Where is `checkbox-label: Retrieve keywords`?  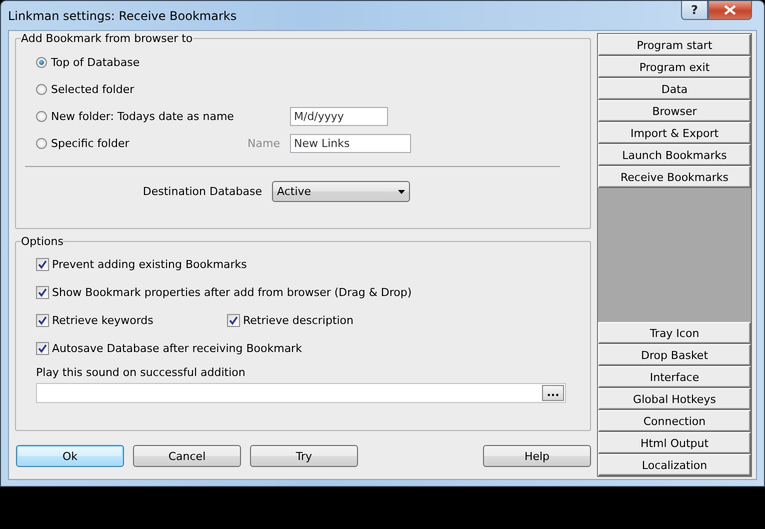
checkbox-label: Retrieve keywords is located at coordinates (103, 320).